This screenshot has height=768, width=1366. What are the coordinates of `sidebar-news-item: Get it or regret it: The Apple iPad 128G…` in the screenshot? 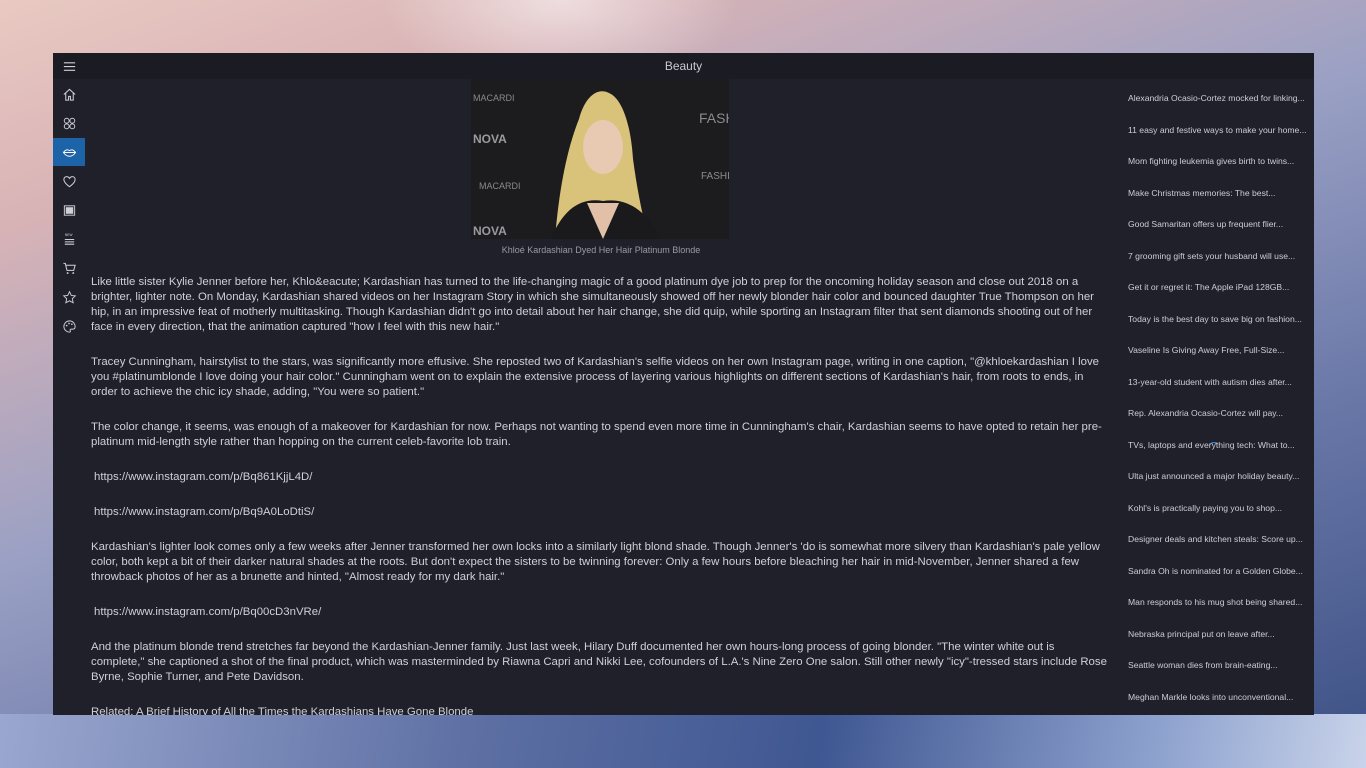 It's located at (1221, 292).